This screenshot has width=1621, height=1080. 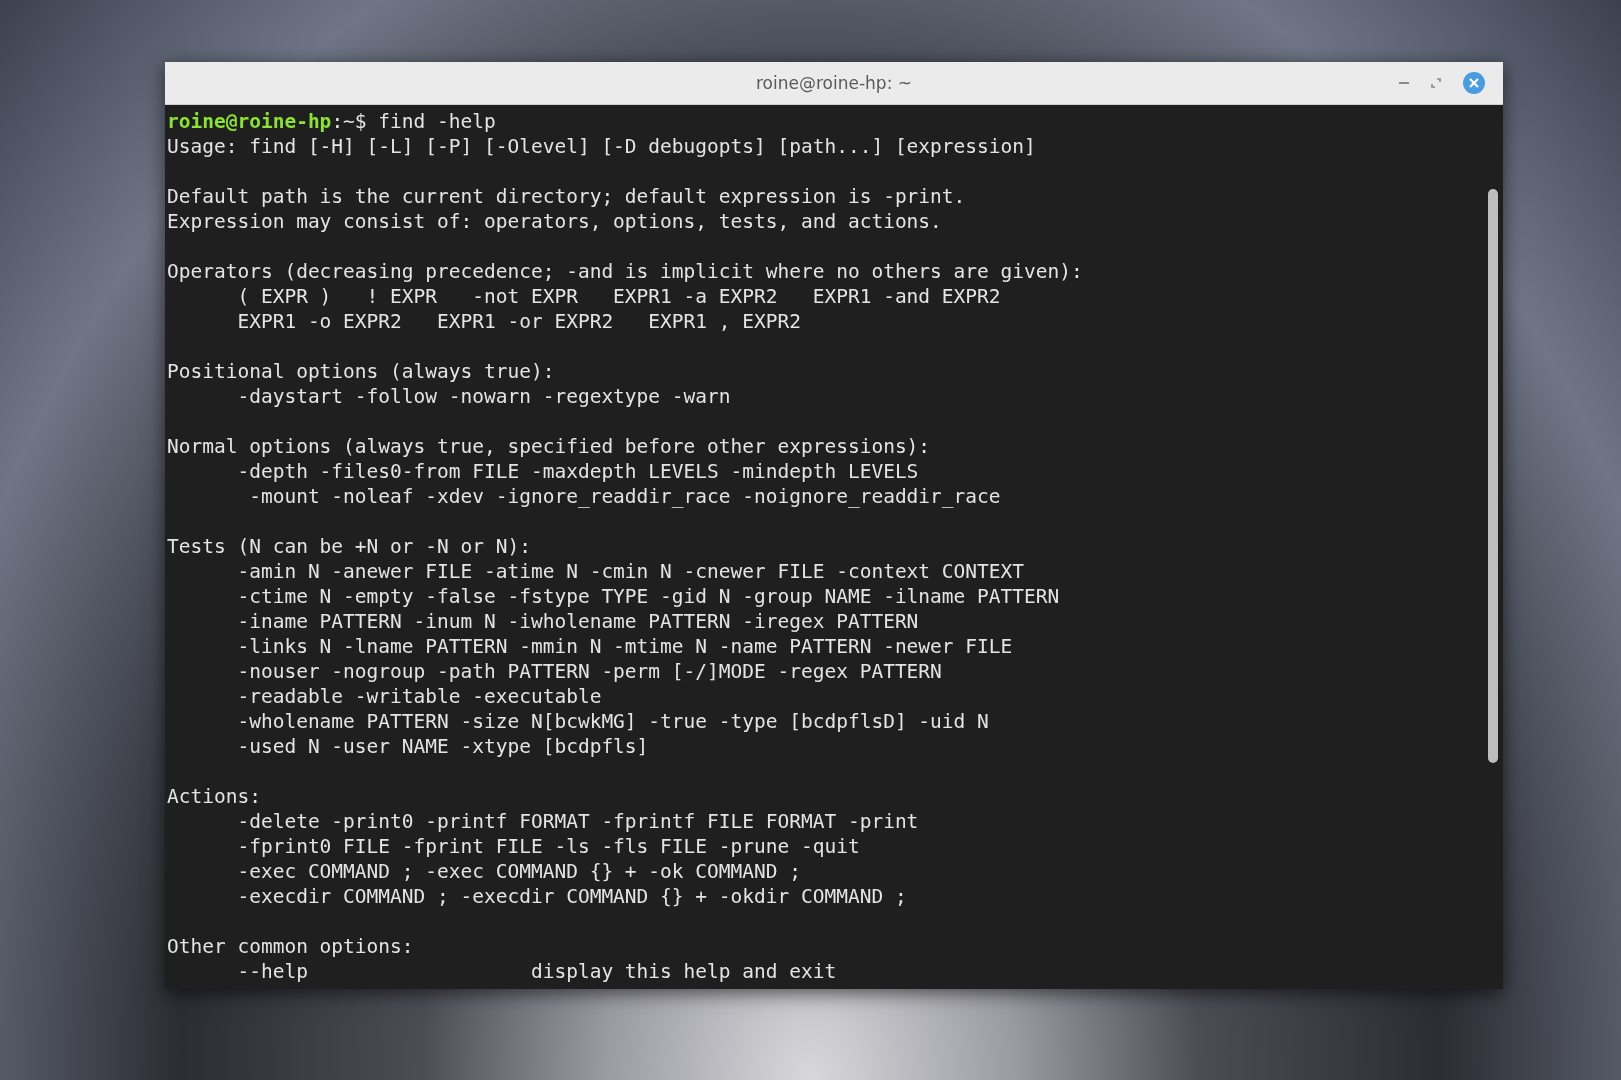 I want to click on output-line: -depth -files0-from FILE -maxdepth LEVELS -mindepth LEVELS, so click(x=578, y=471).